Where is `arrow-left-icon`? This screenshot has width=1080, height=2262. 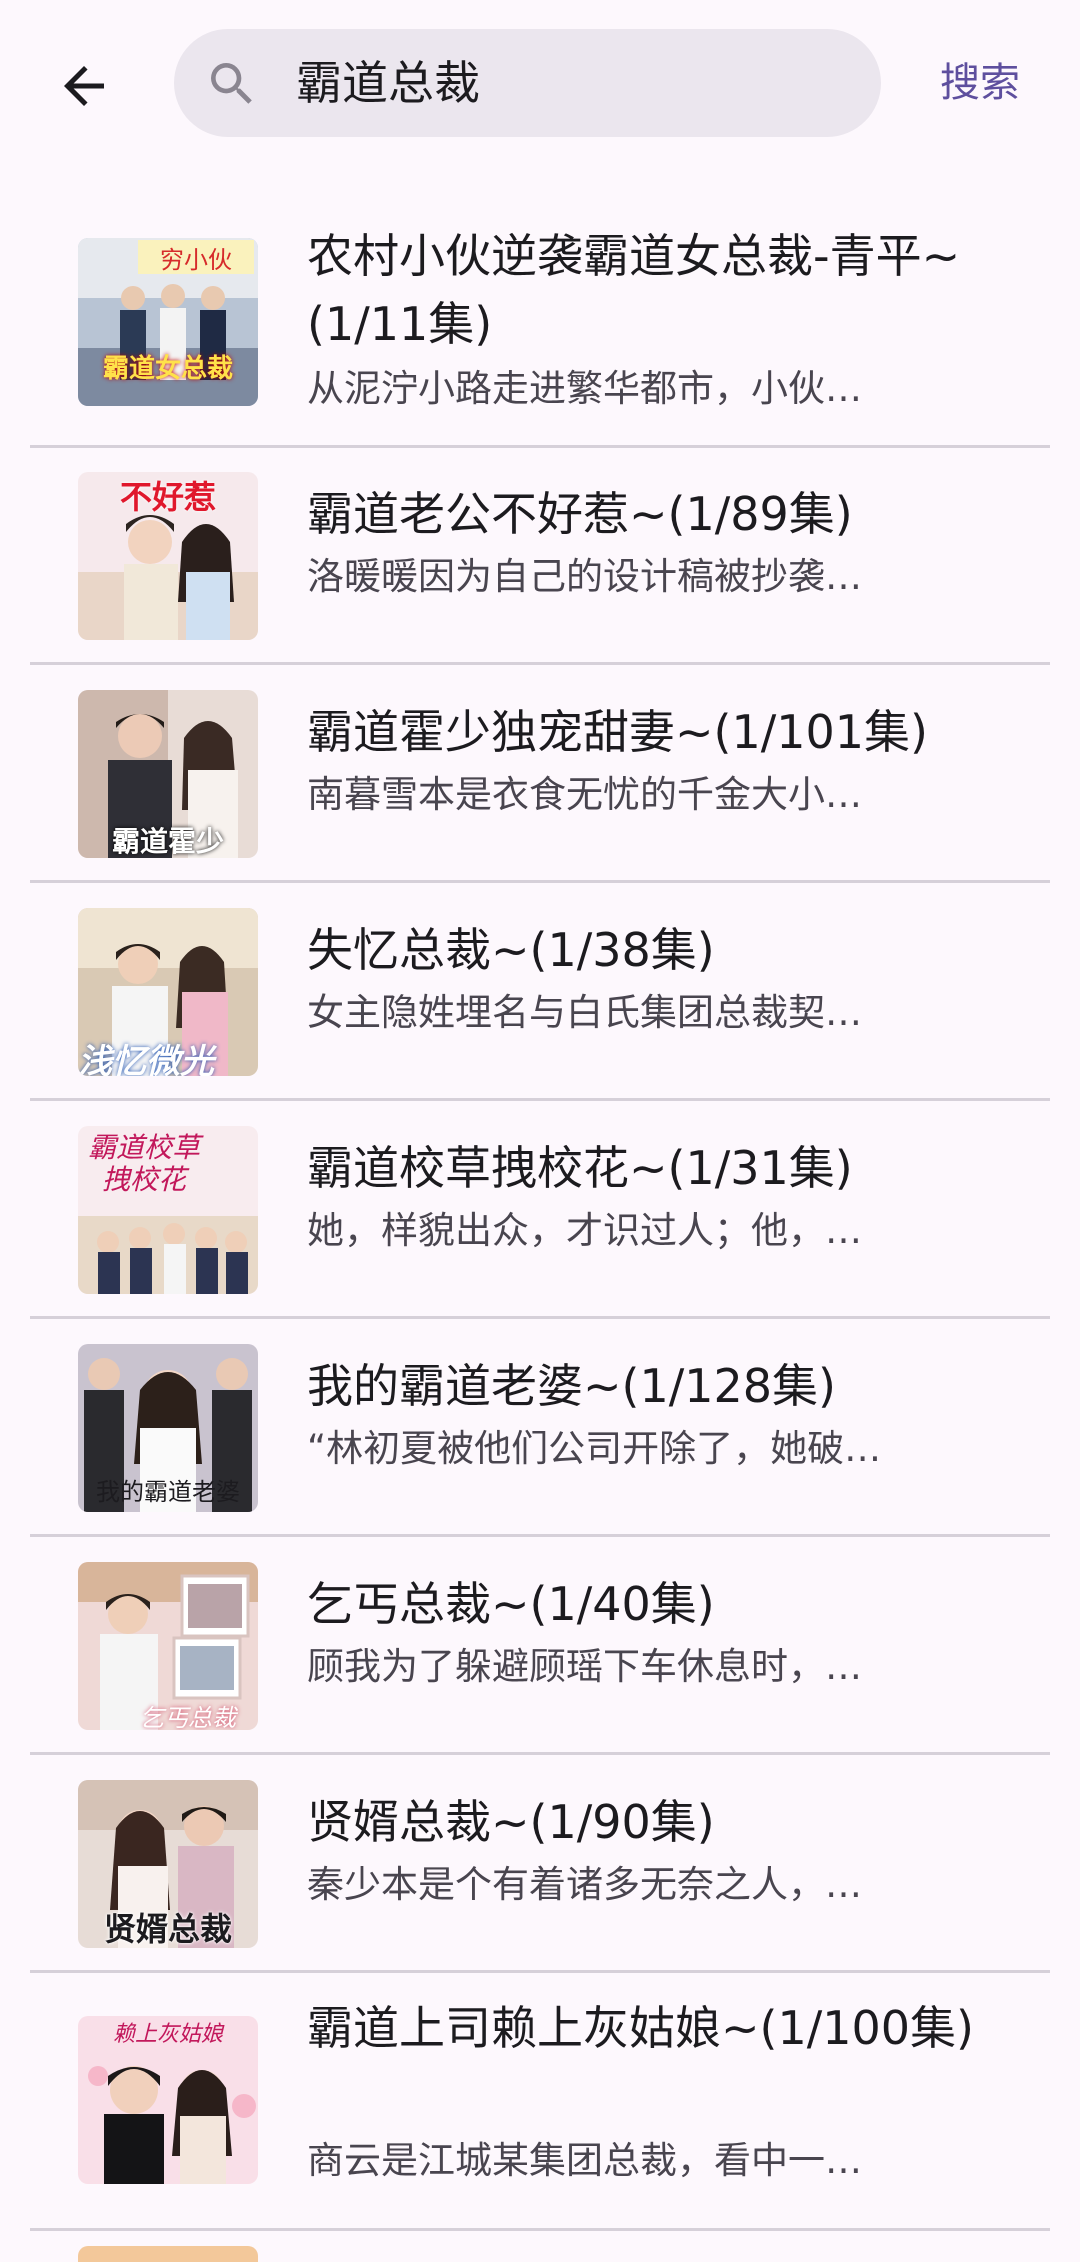
arrow-left-icon is located at coordinates (84, 86).